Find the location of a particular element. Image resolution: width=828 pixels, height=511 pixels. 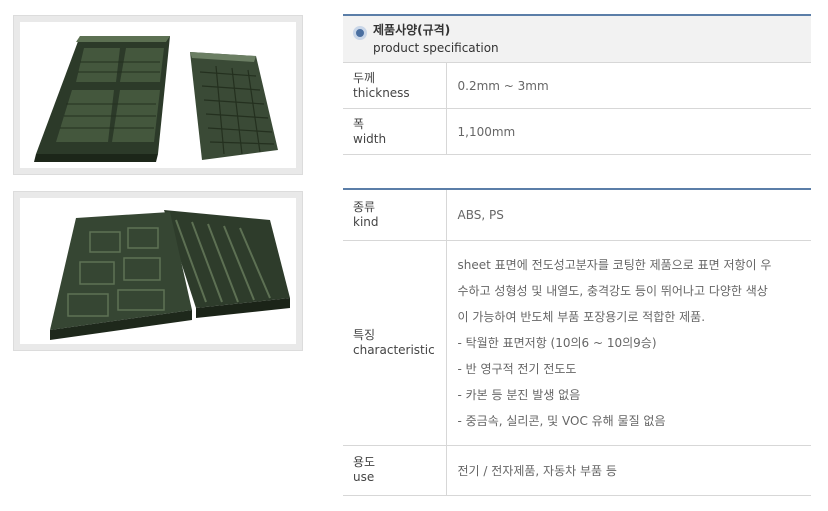

characteristic-line: 수하고 성형성 및 내열도, 충격강도 등이 뛰어나고 다양한 색상 is located at coordinates (612, 290).